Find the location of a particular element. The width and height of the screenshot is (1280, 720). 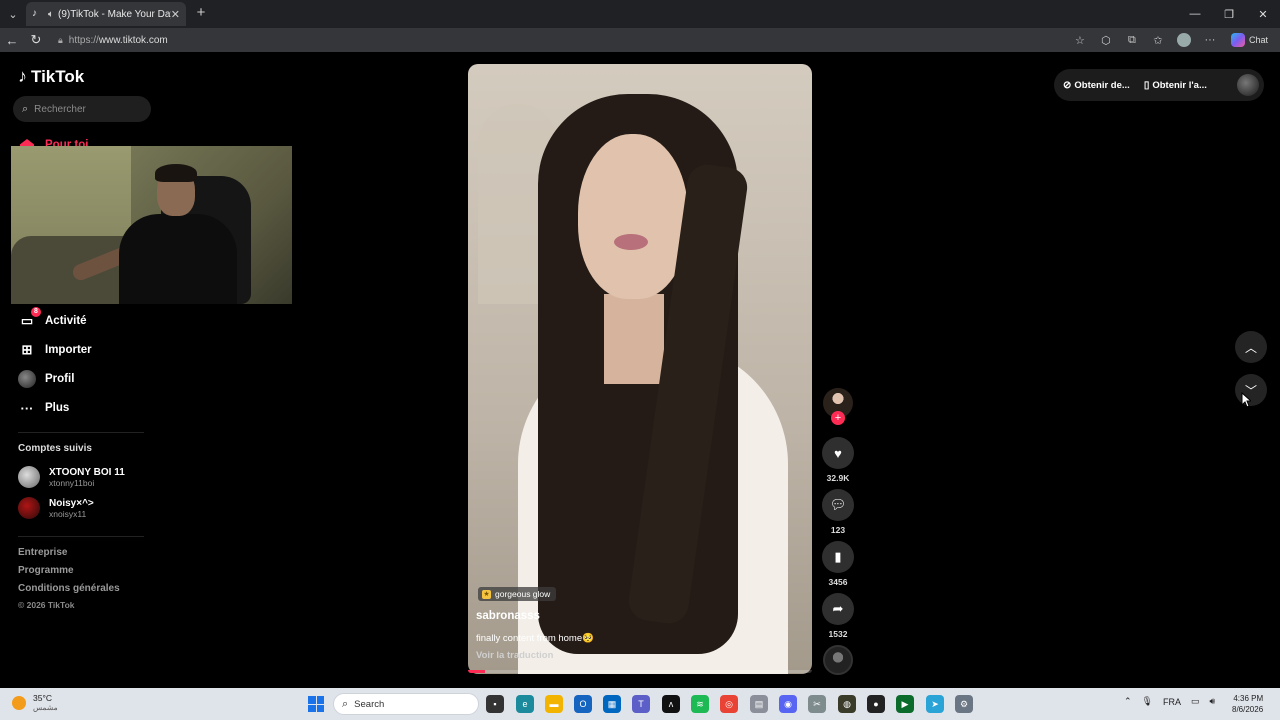

phone-icon: ▯ is located at coordinates (1146, 85).